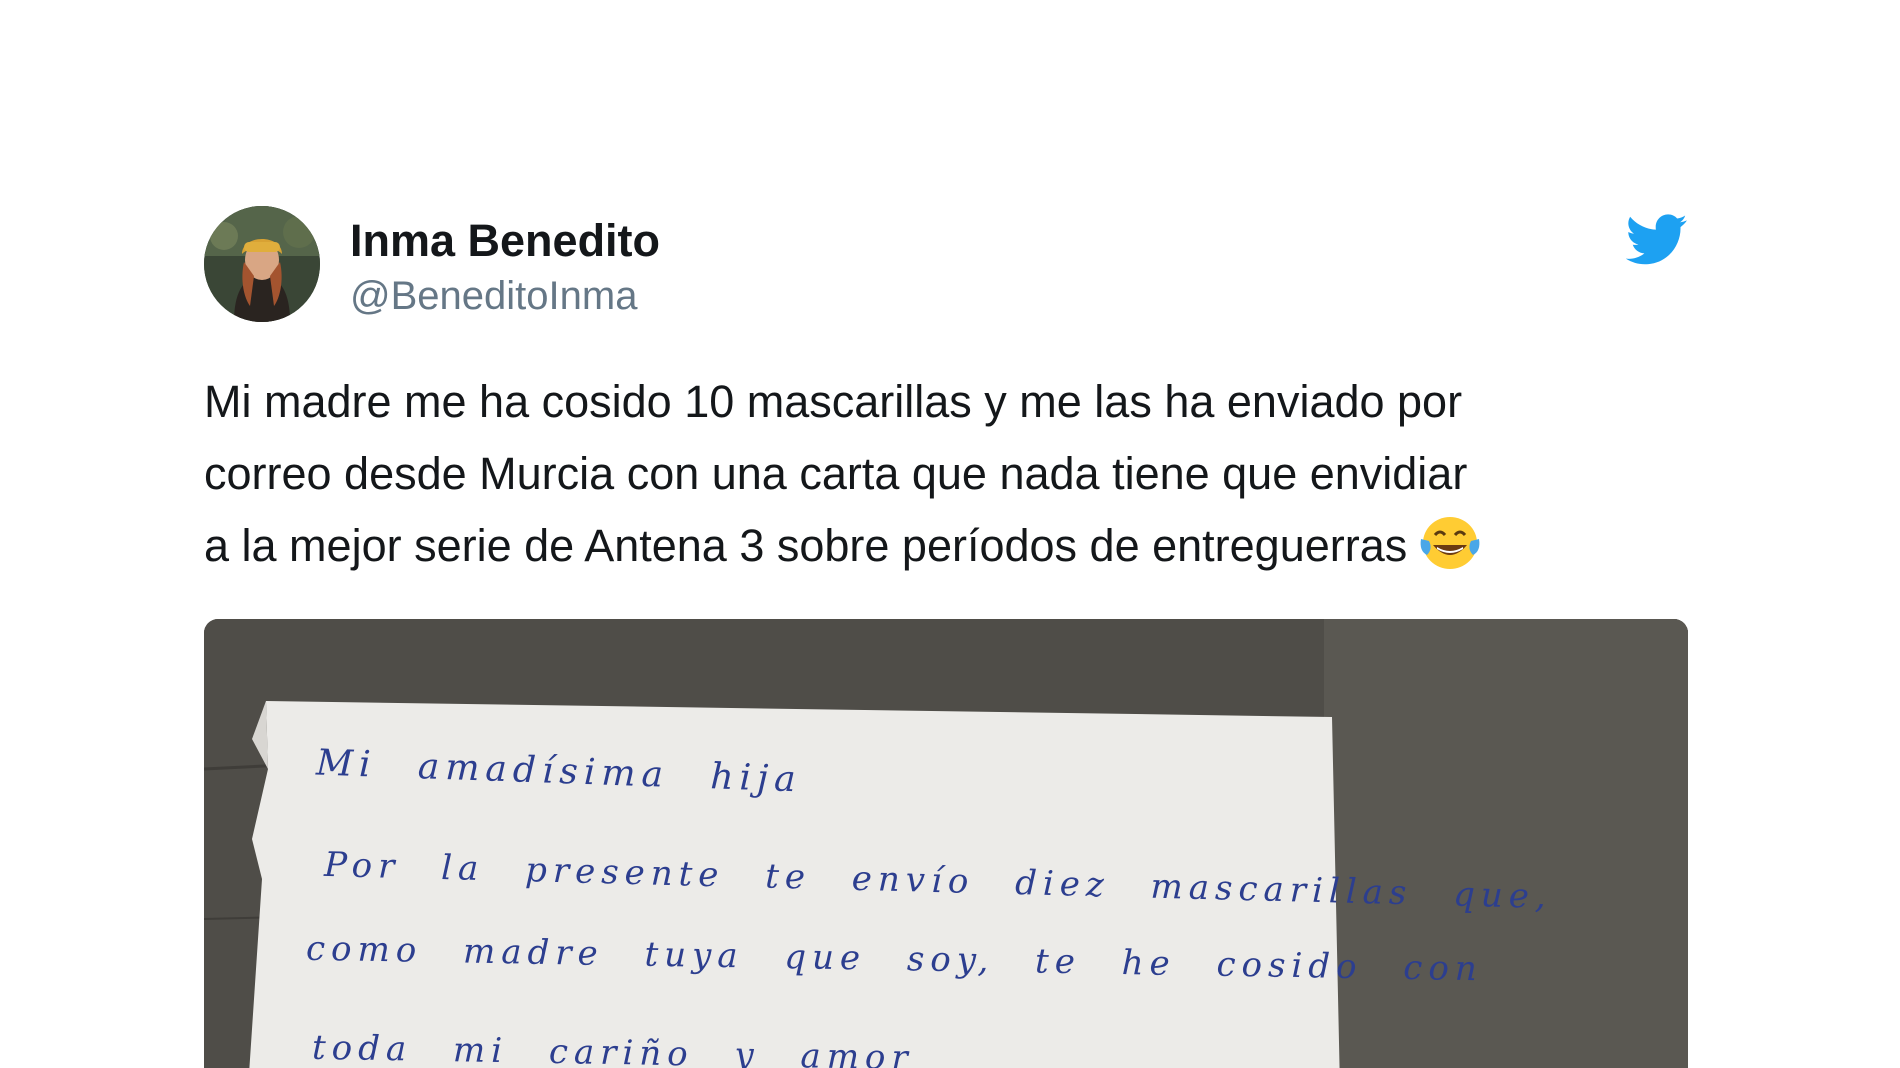 The image size is (1900, 1068). I want to click on author-handle: @BeneditoInma, so click(493, 296).